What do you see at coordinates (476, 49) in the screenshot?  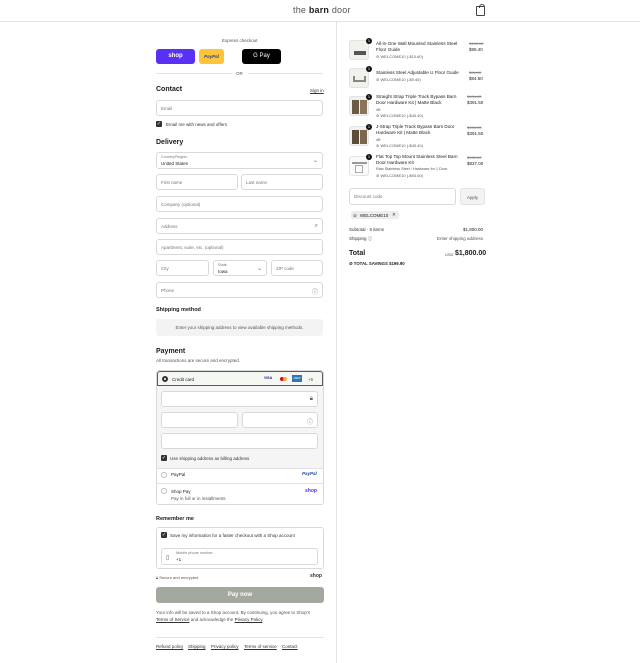 I see `item-price: $95.40` at bounding box center [476, 49].